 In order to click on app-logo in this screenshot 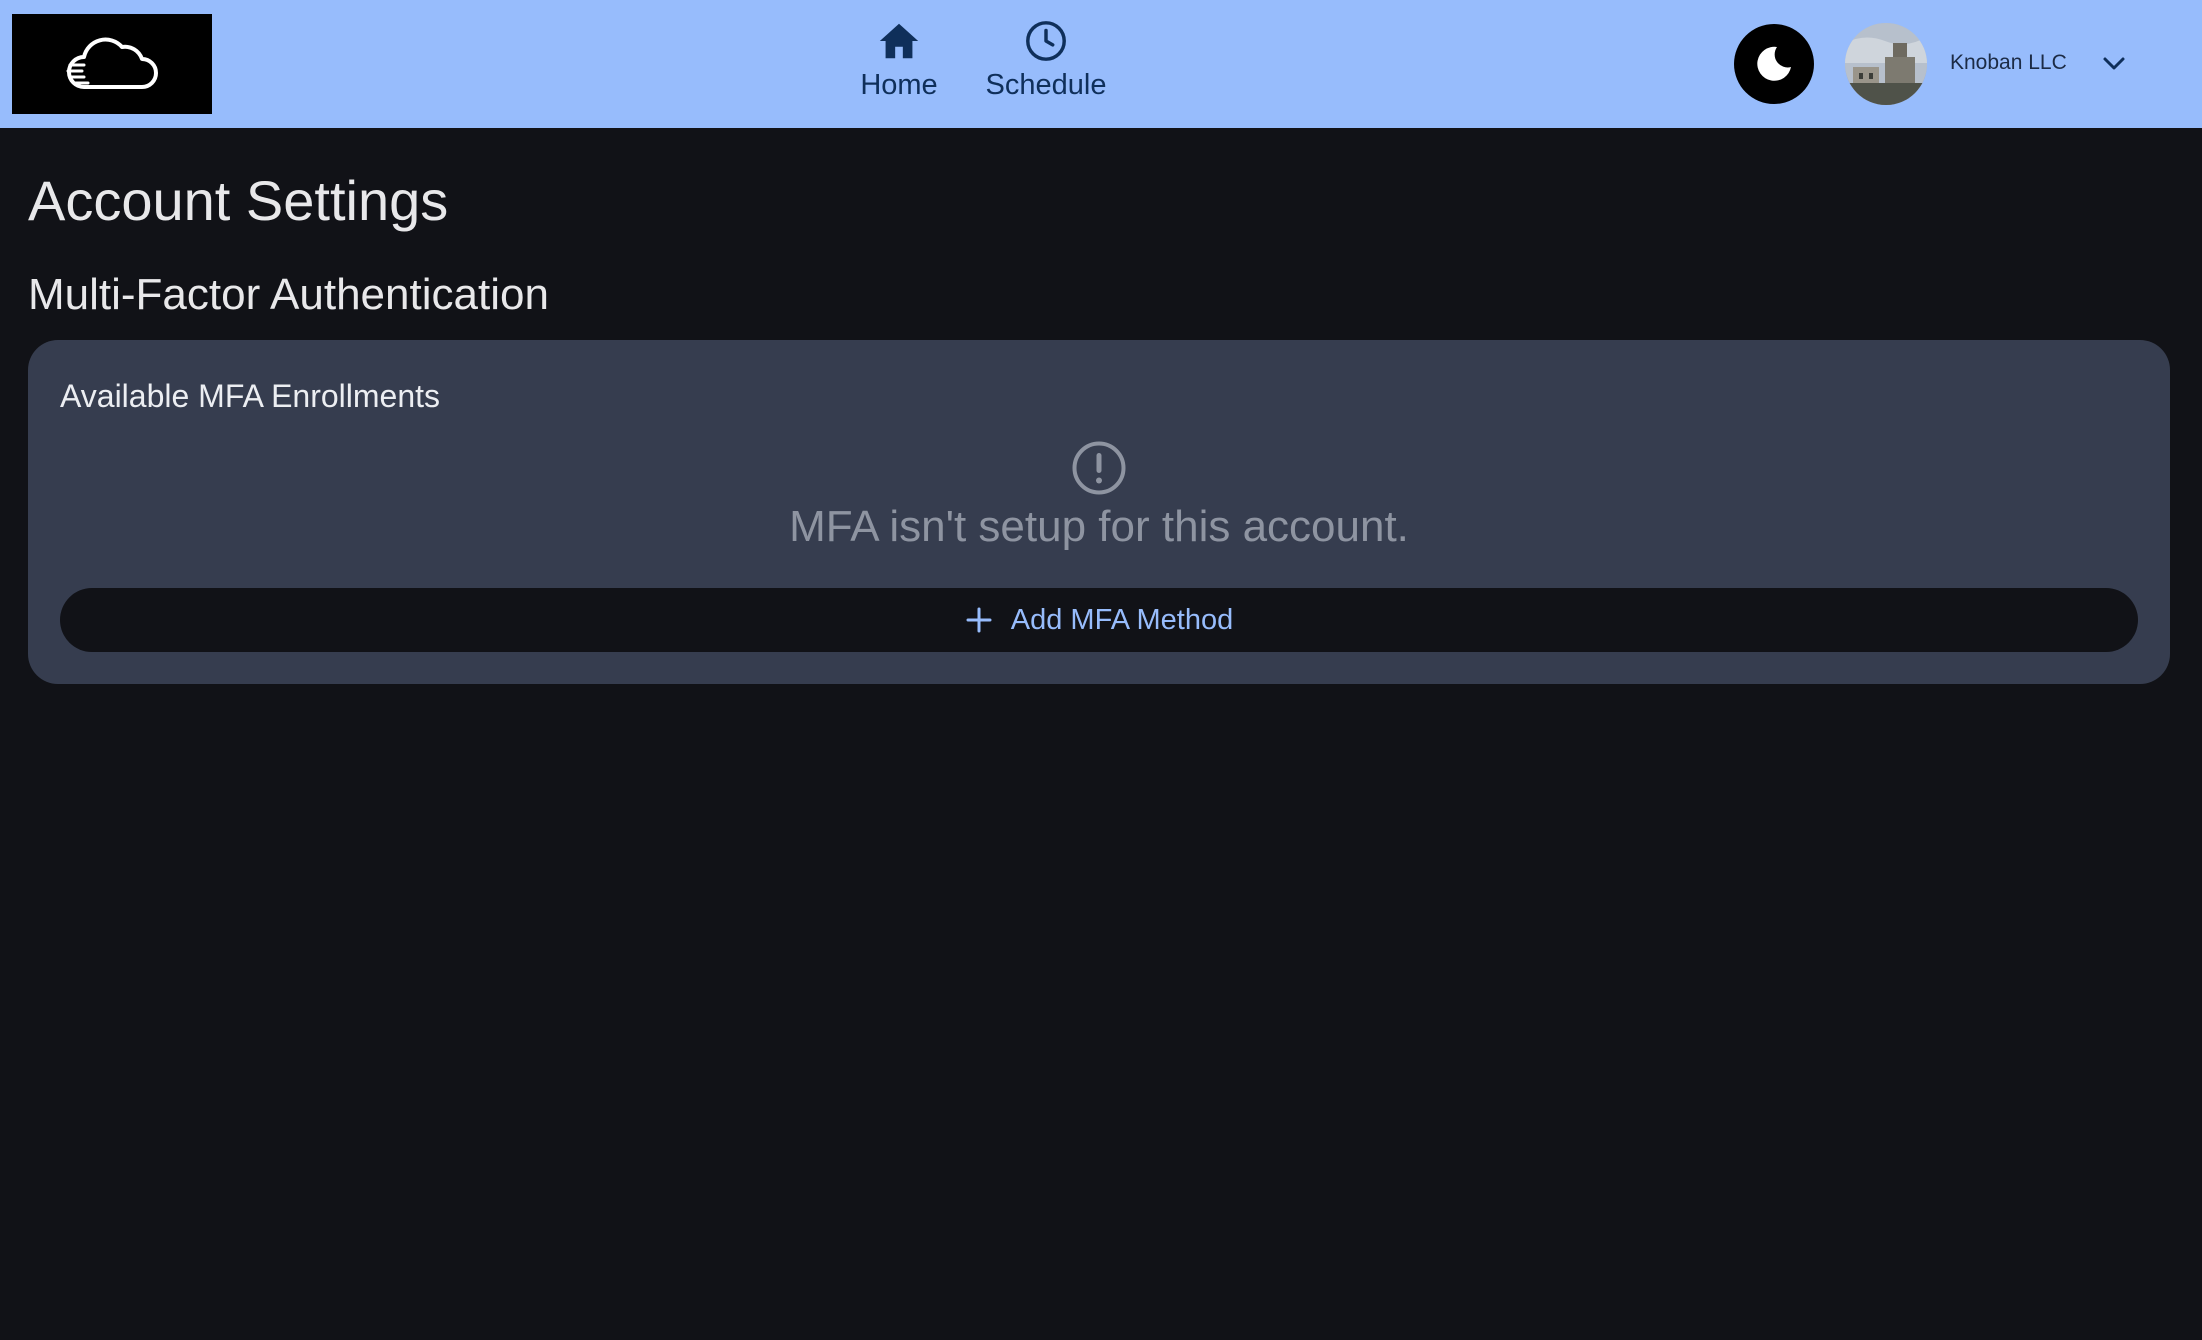, I will do `click(112, 64)`.